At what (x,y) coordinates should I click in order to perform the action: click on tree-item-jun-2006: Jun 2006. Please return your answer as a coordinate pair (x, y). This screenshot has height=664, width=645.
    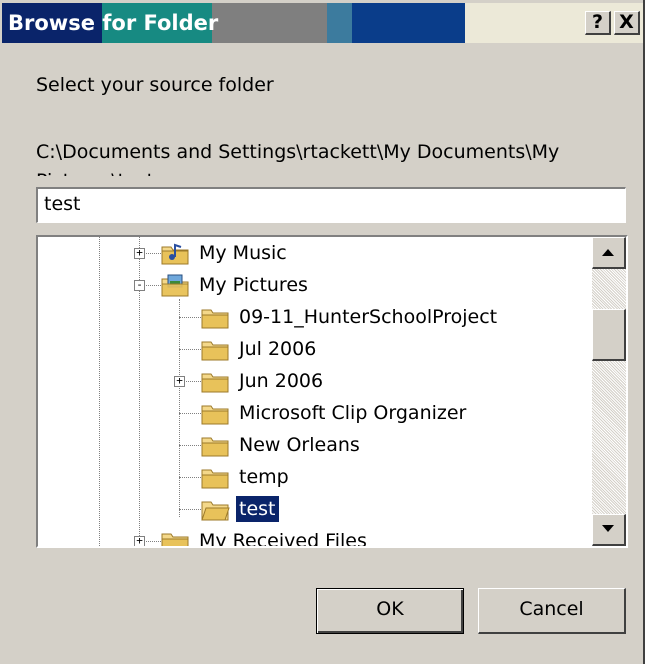
    Looking at the image, I should click on (263, 381).